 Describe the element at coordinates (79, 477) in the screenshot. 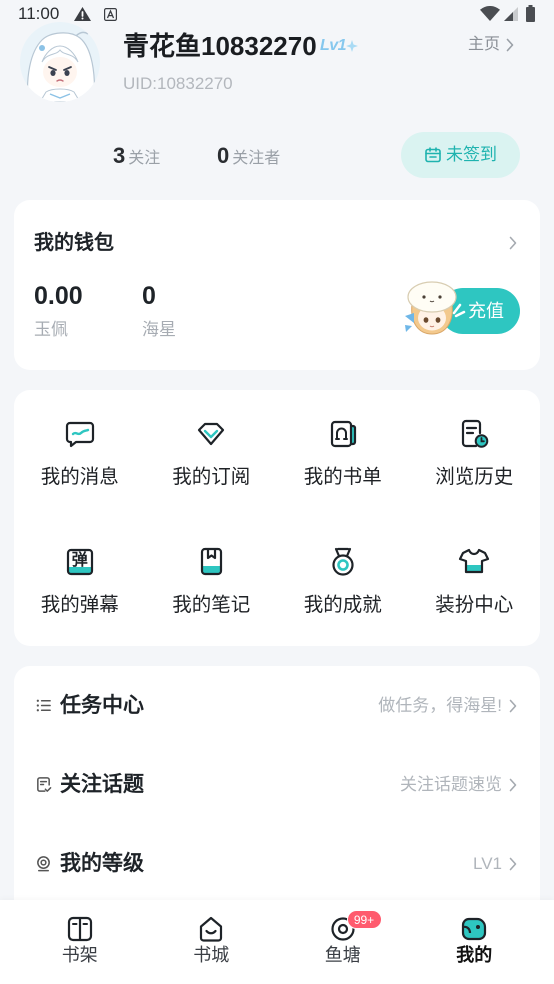

I see `shortcut-label: 我的消息` at that location.